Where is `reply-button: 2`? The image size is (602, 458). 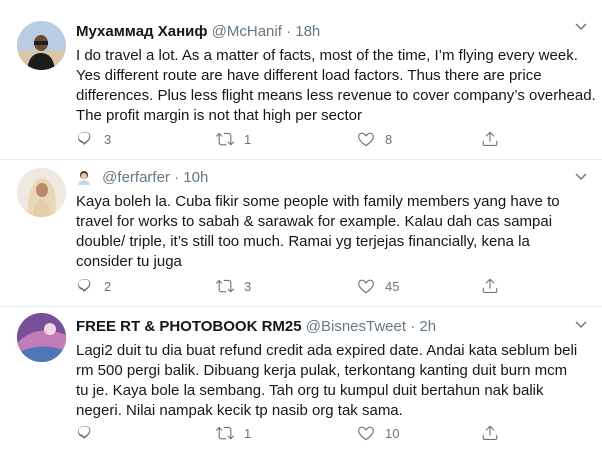 reply-button: 2 is located at coordinates (93, 286).